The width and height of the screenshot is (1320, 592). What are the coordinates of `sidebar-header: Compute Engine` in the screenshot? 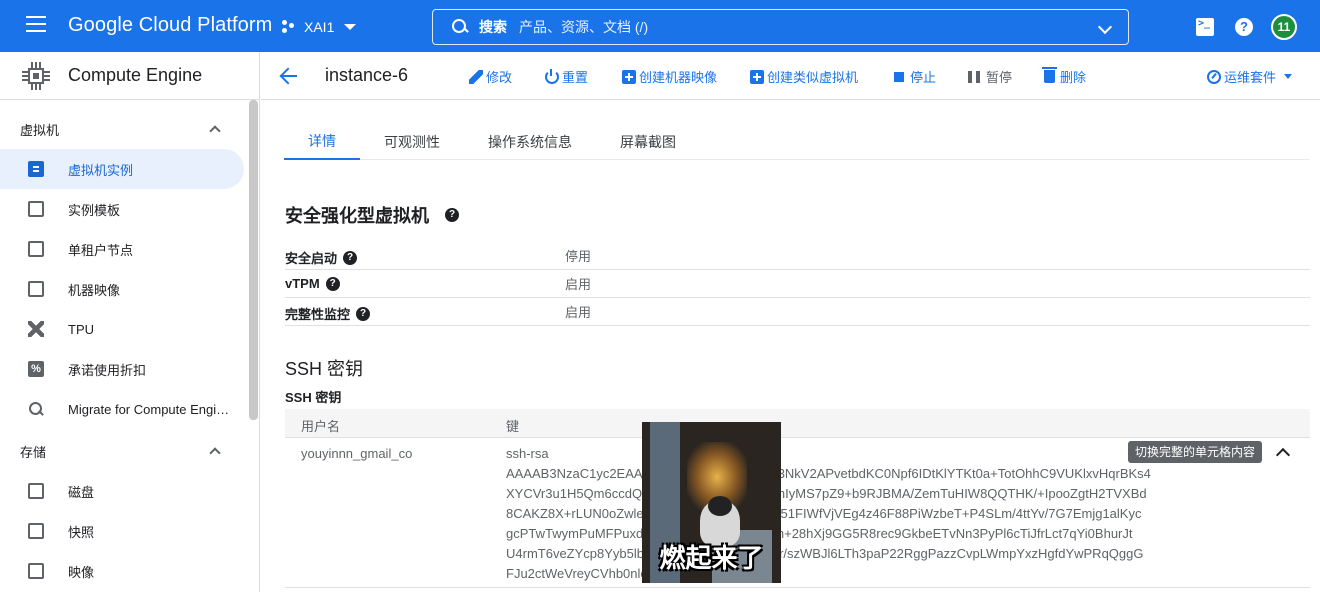 It's located at (129, 76).